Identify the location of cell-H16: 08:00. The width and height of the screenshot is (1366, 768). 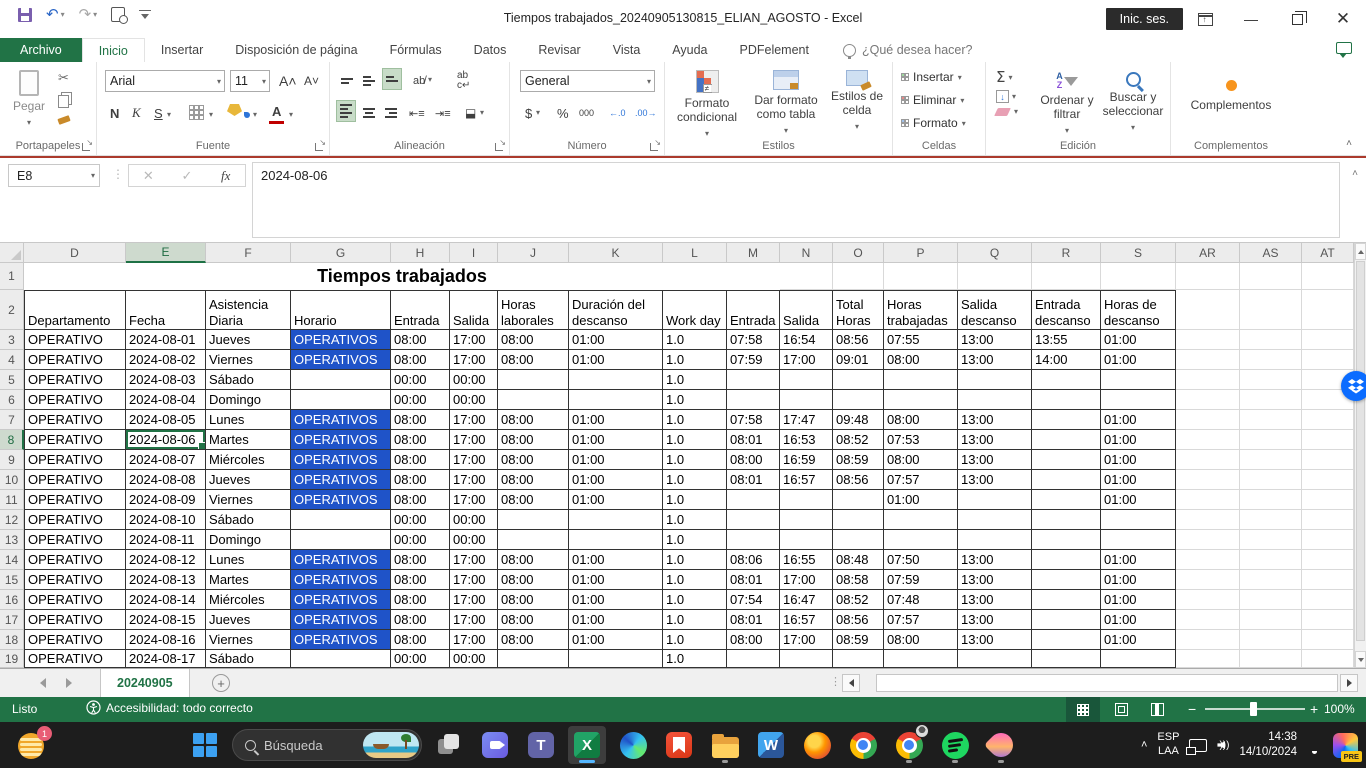
(420, 600).